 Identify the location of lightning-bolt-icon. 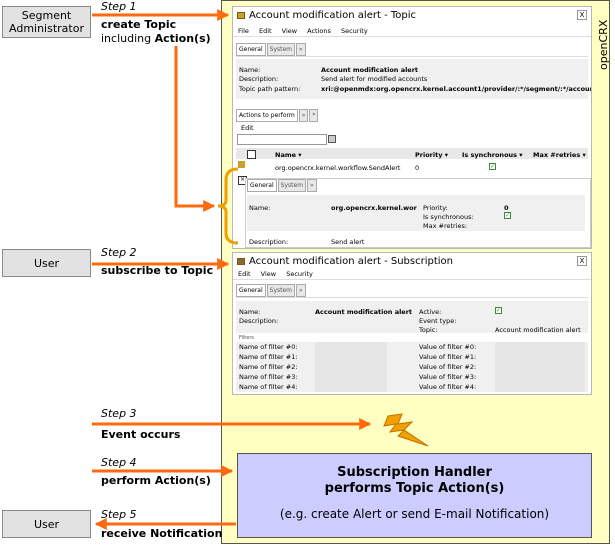
(406, 430).